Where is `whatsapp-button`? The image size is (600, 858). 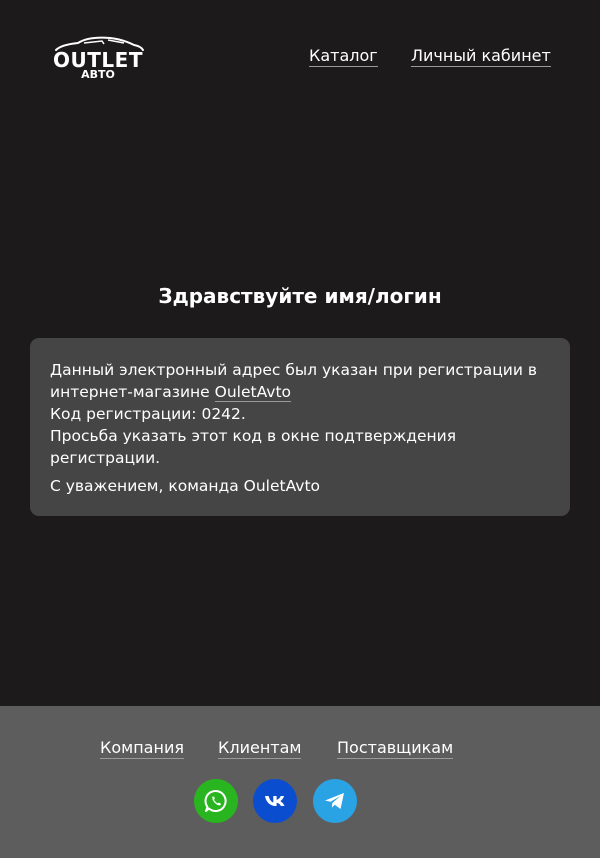 whatsapp-button is located at coordinates (216, 801).